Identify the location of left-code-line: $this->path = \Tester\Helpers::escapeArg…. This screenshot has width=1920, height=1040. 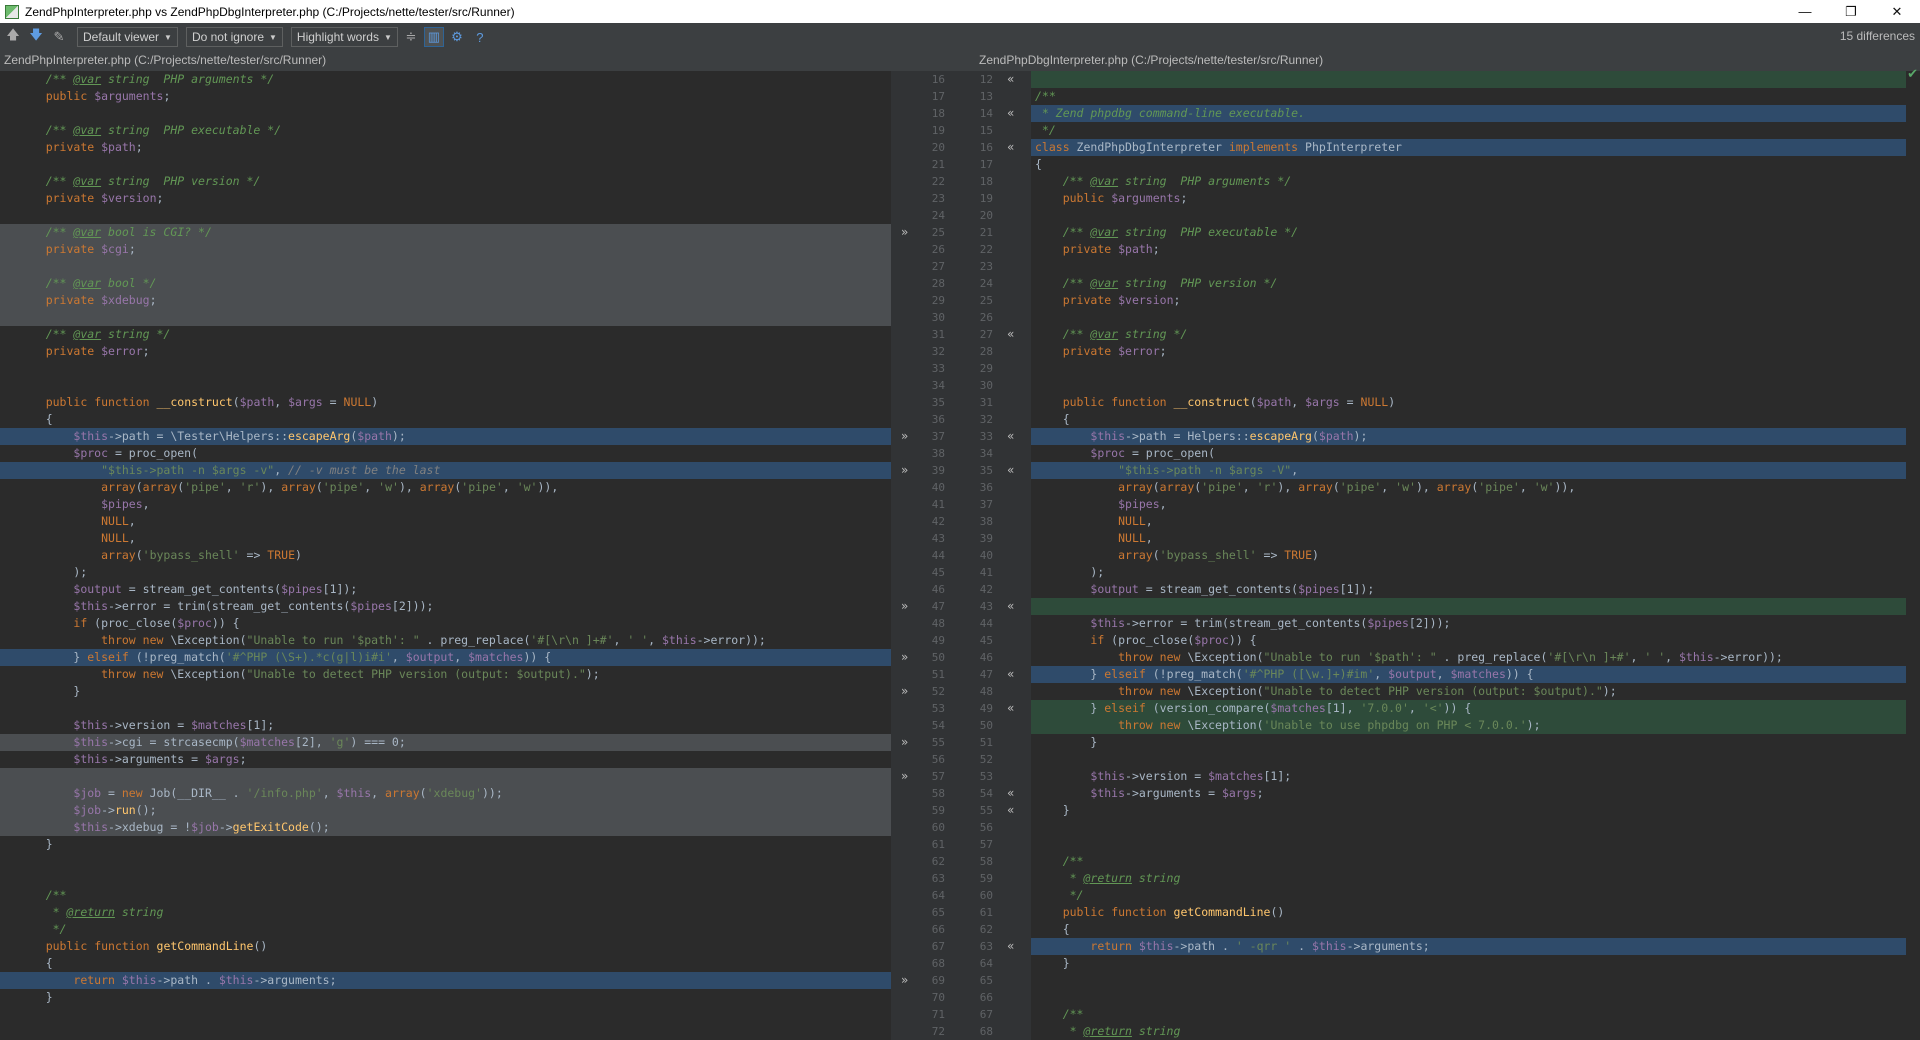
(445, 436).